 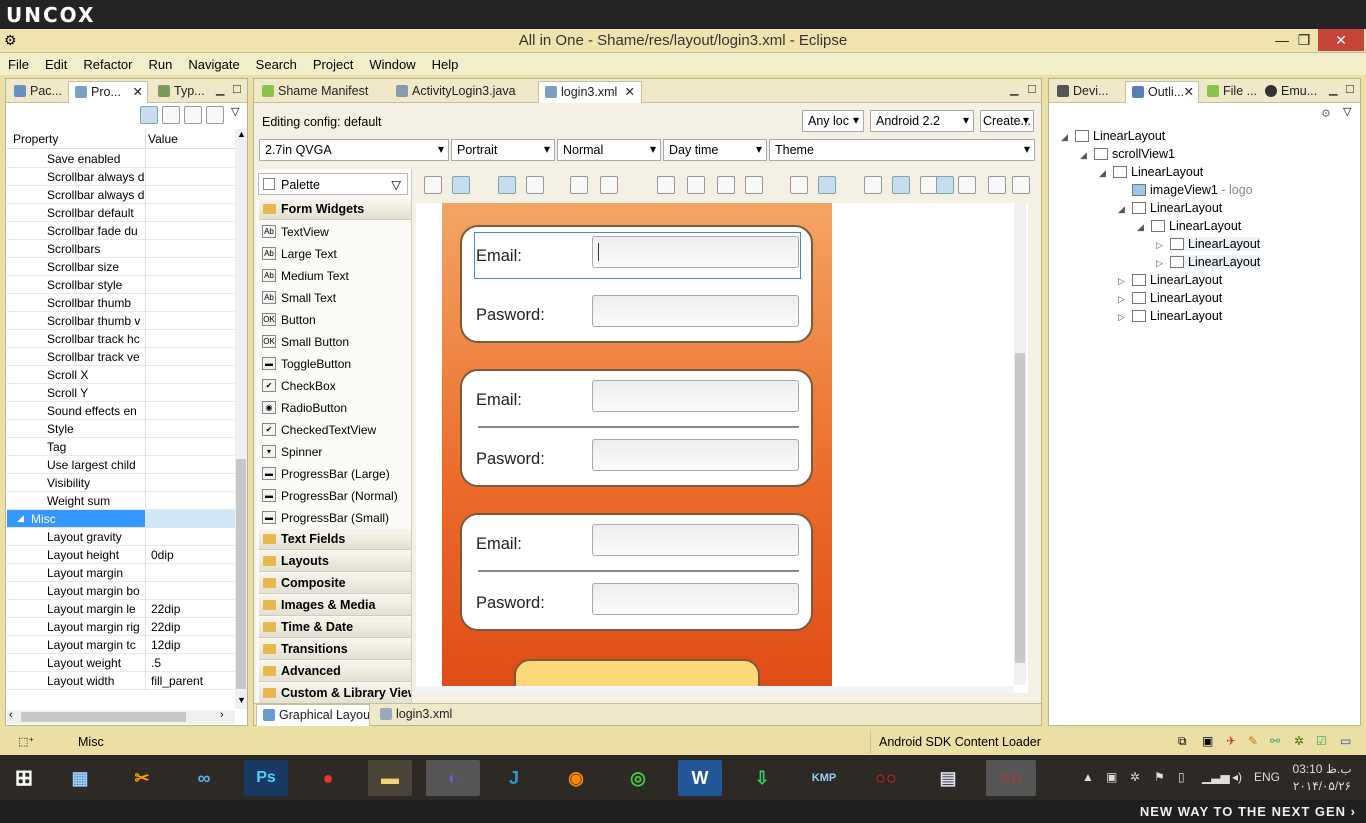 I want to click on properties-vscrollbar: ▲ ▼, so click(x=241, y=419).